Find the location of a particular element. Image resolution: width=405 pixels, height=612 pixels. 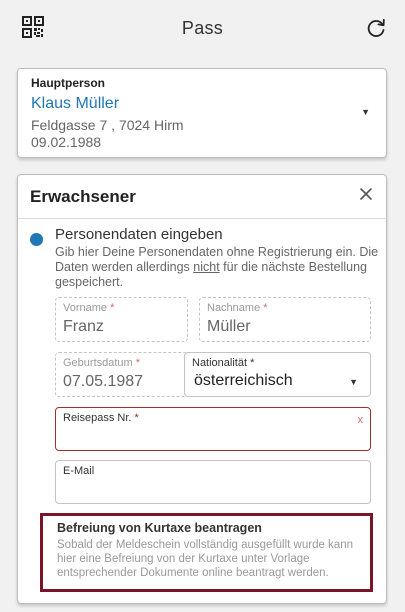

birthdate-value: 07.05.1987 is located at coordinates (103, 381).